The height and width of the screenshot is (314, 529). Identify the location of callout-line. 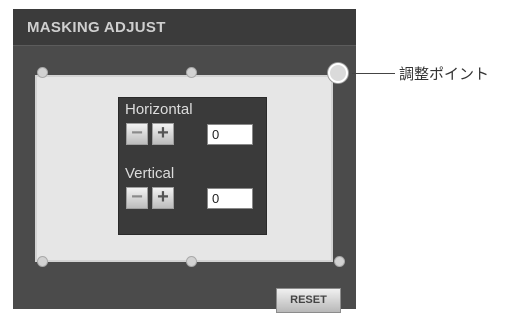
(373, 73).